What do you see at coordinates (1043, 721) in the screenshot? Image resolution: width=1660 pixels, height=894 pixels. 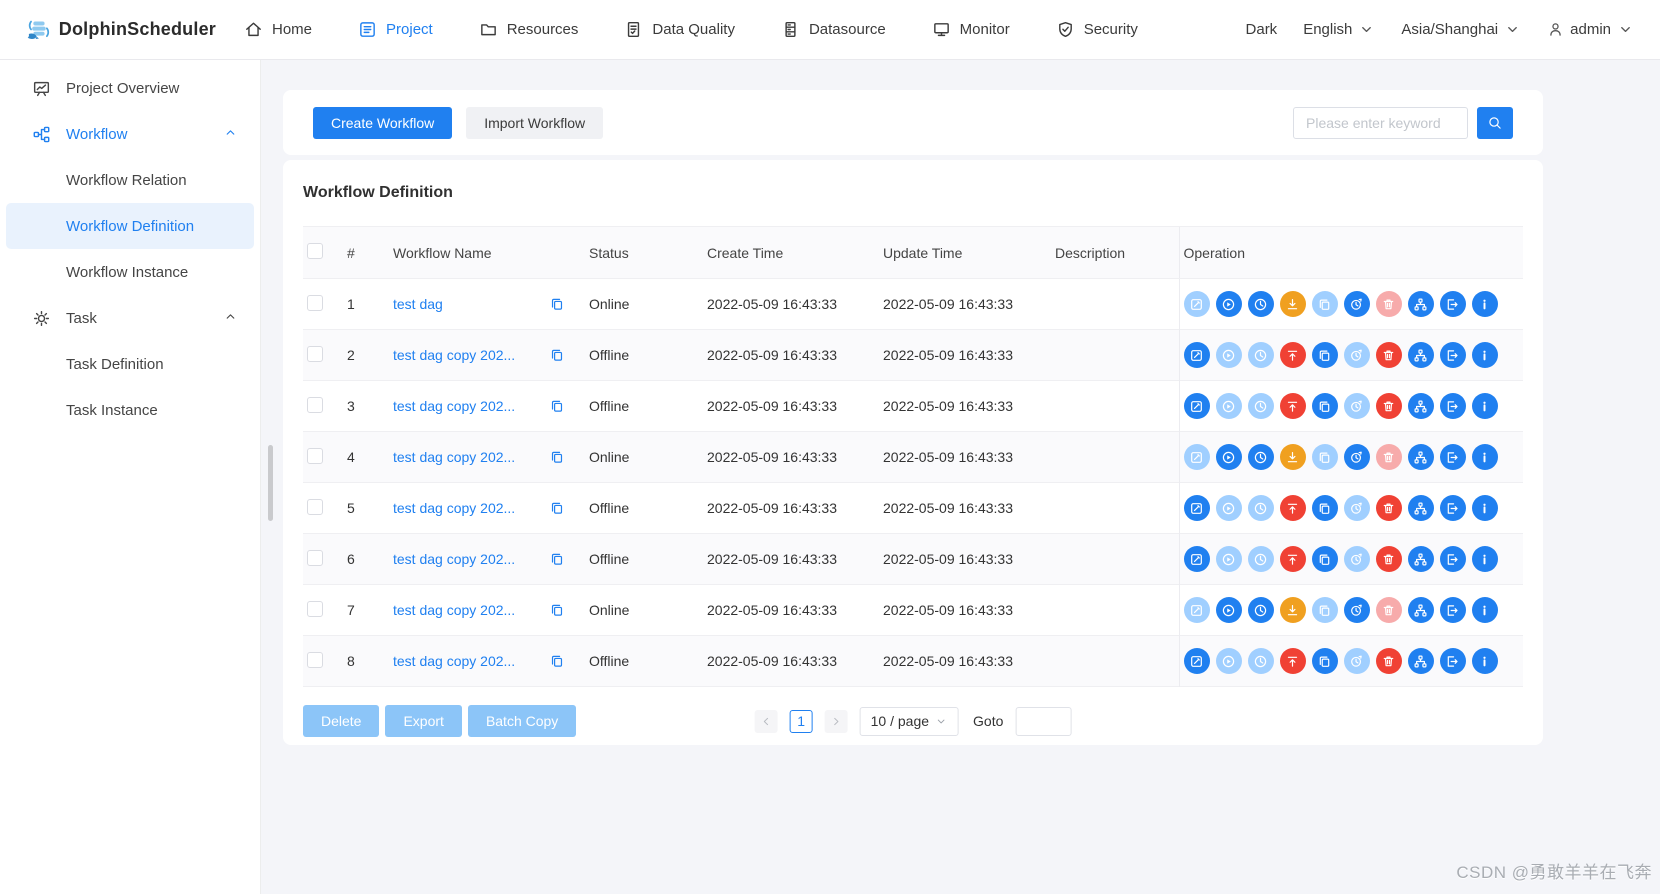 I see `goto-page-input` at bounding box center [1043, 721].